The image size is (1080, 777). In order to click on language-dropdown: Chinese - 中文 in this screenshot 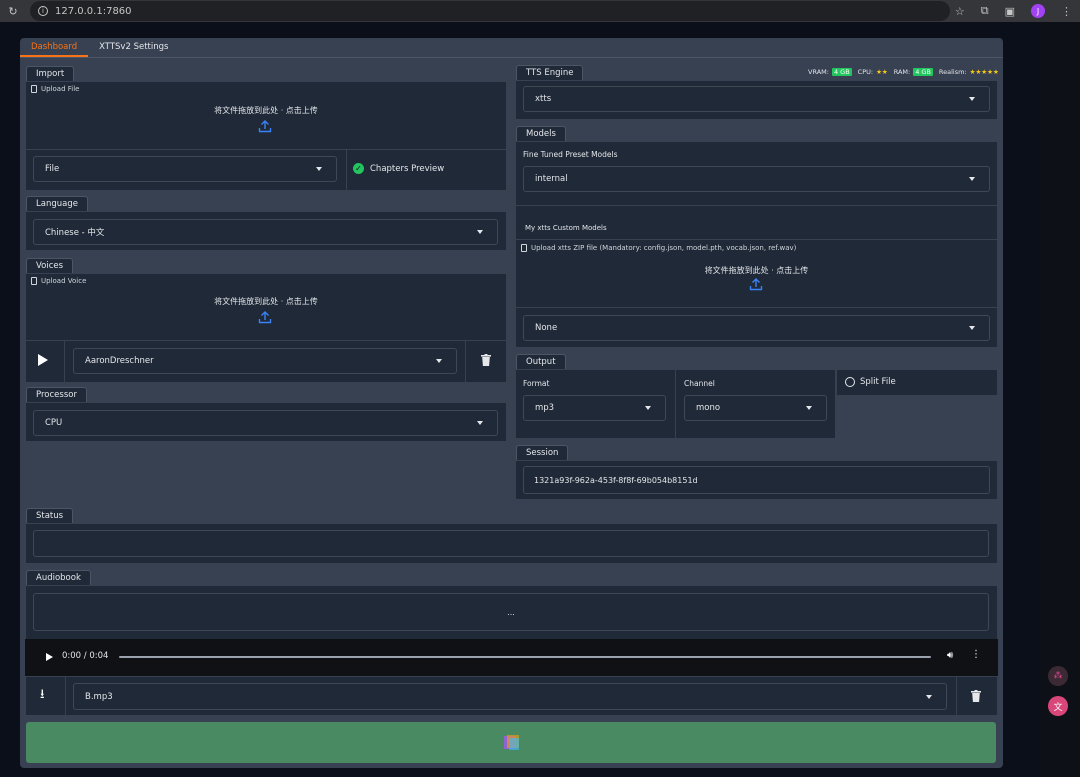, I will do `click(265, 232)`.